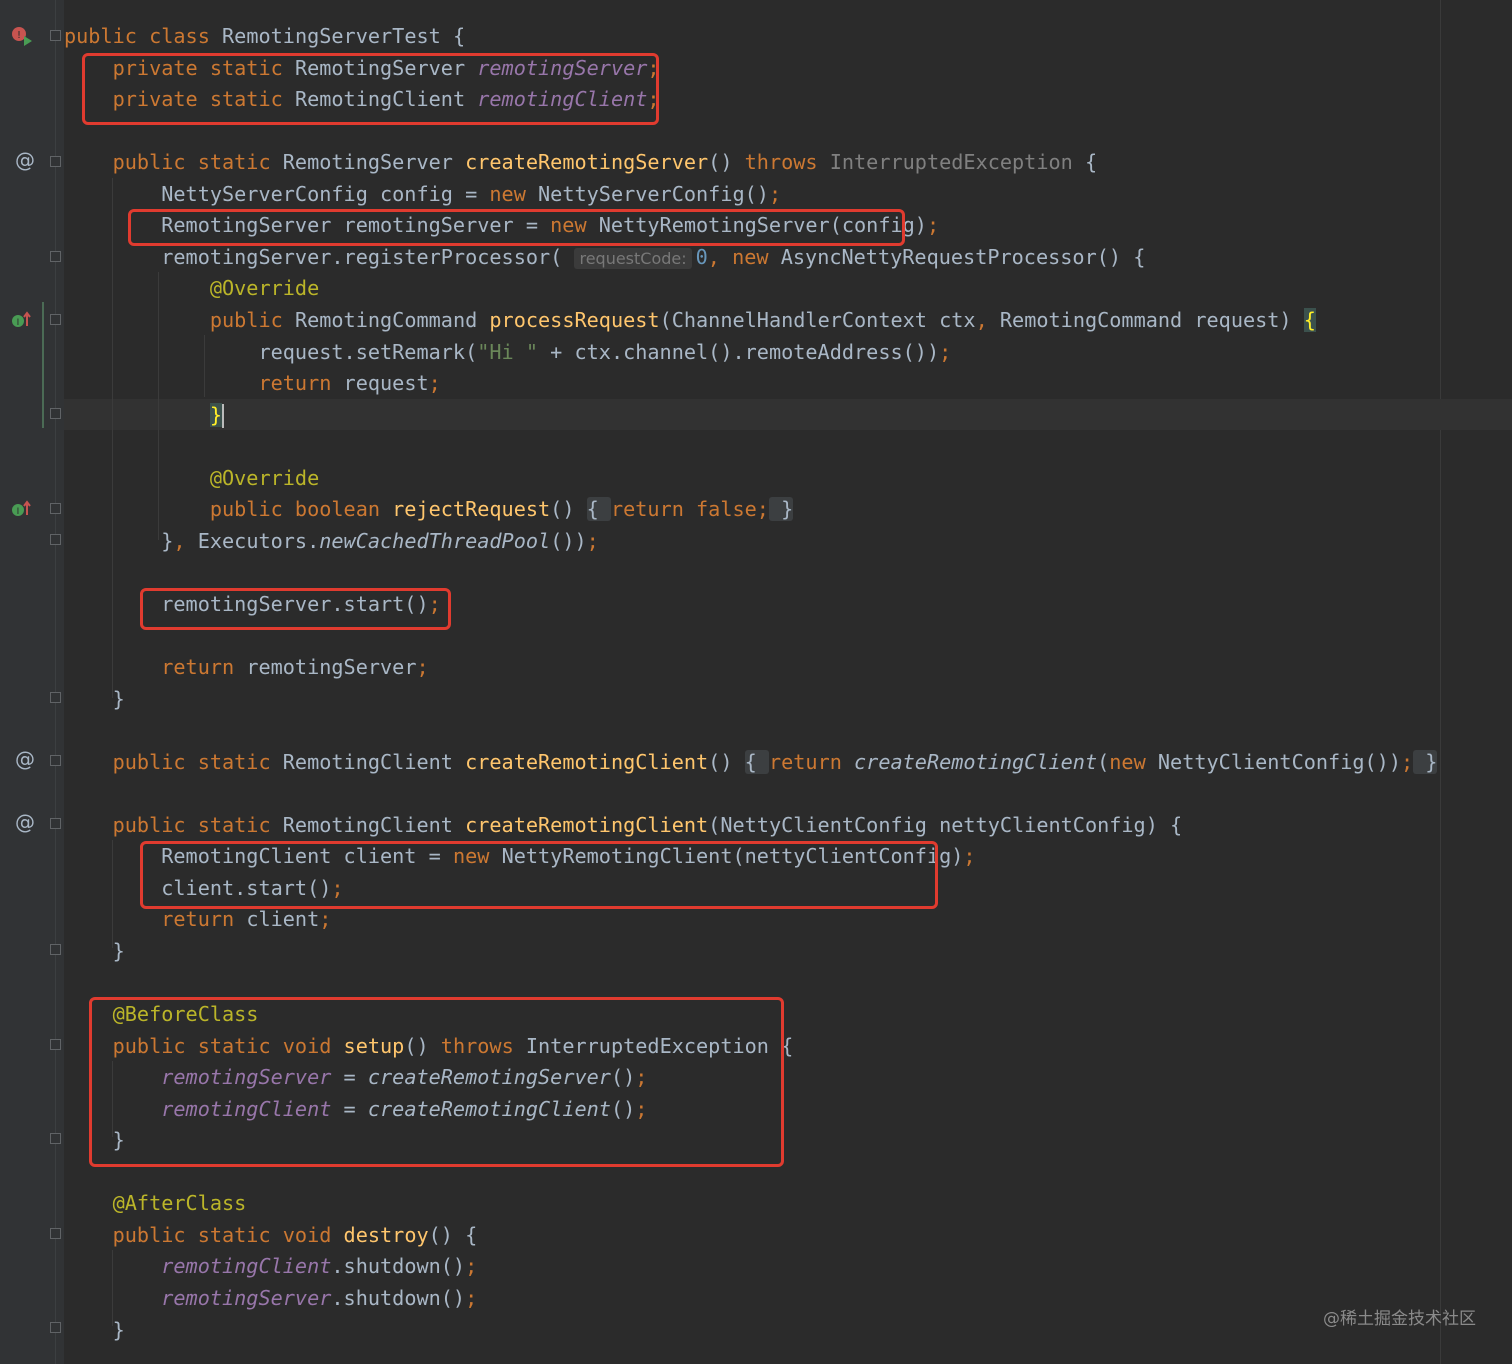 Image resolution: width=1512 pixels, height=1364 pixels. What do you see at coordinates (817, 319) in the screenshot?
I see `code-token: (ChannelHandlerContext ctx` at bounding box center [817, 319].